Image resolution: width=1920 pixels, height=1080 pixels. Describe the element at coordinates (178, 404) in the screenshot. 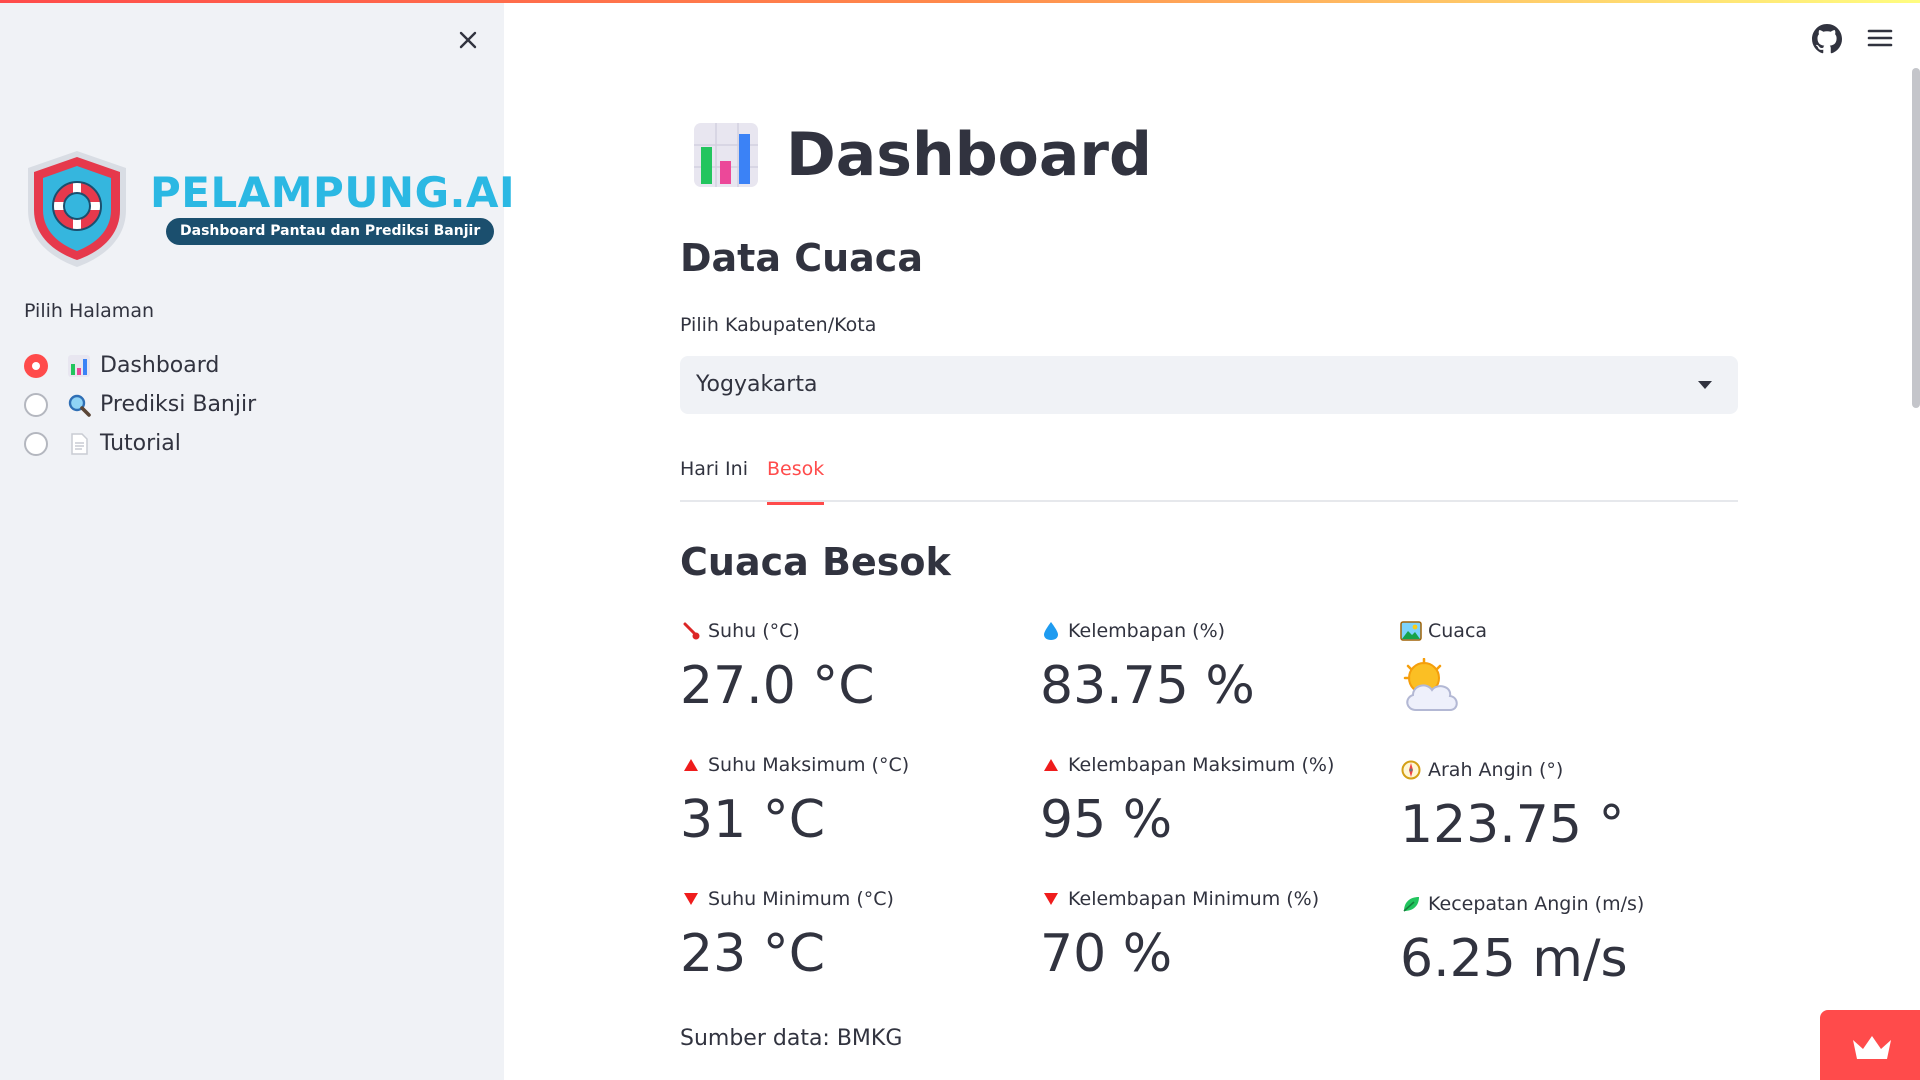

I see `radio-label: Prediksi Banjir` at that location.